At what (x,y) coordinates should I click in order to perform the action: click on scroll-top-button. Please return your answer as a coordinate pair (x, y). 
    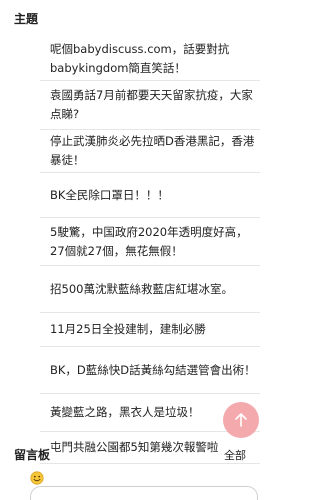
    Looking at the image, I should click on (241, 420).